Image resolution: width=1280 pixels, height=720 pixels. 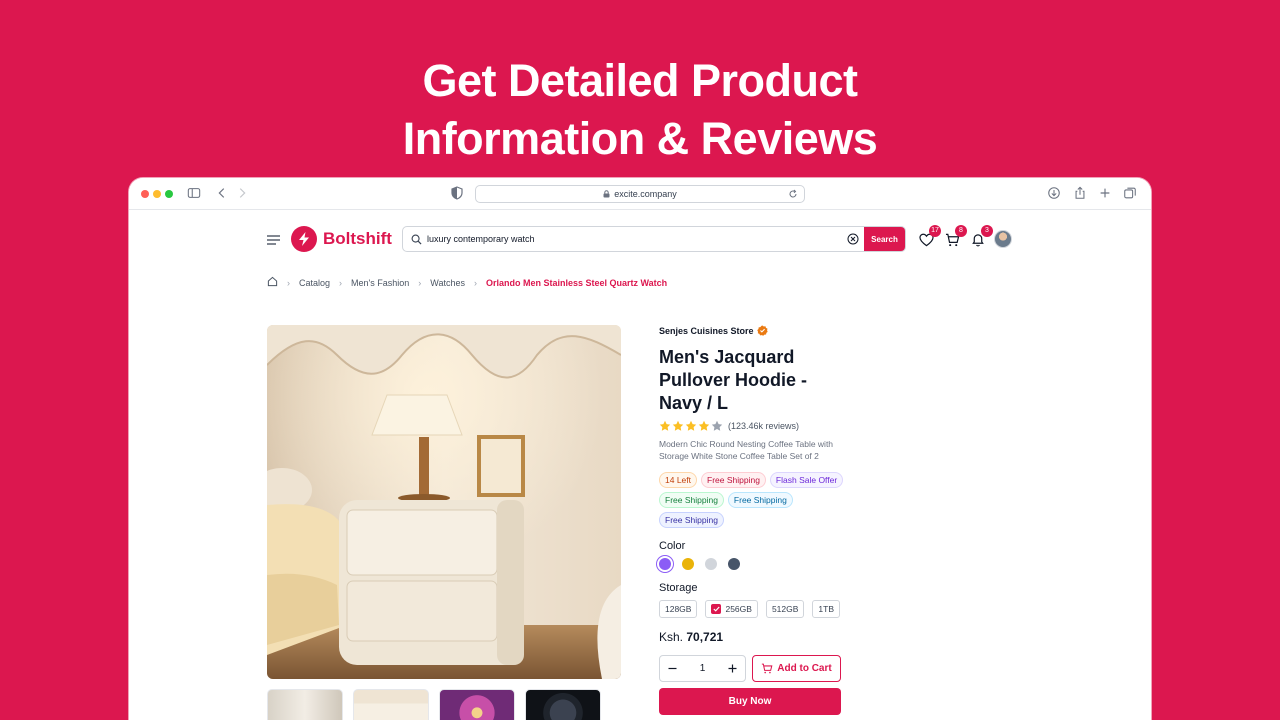 What do you see at coordinates (705, 637) in the screenshot?
I see `price-amount: 70,721` at bounding box center [705, 637].